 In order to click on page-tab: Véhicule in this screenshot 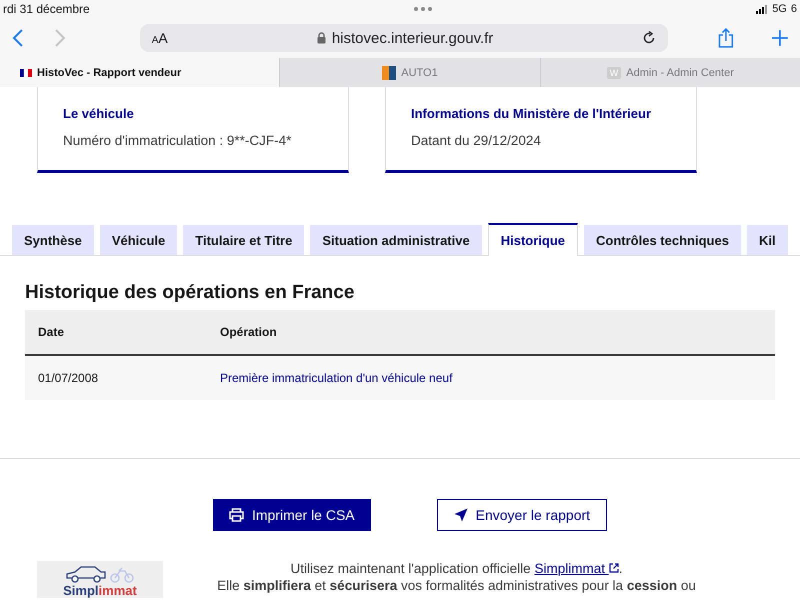, I will do `click(139, 240)`.